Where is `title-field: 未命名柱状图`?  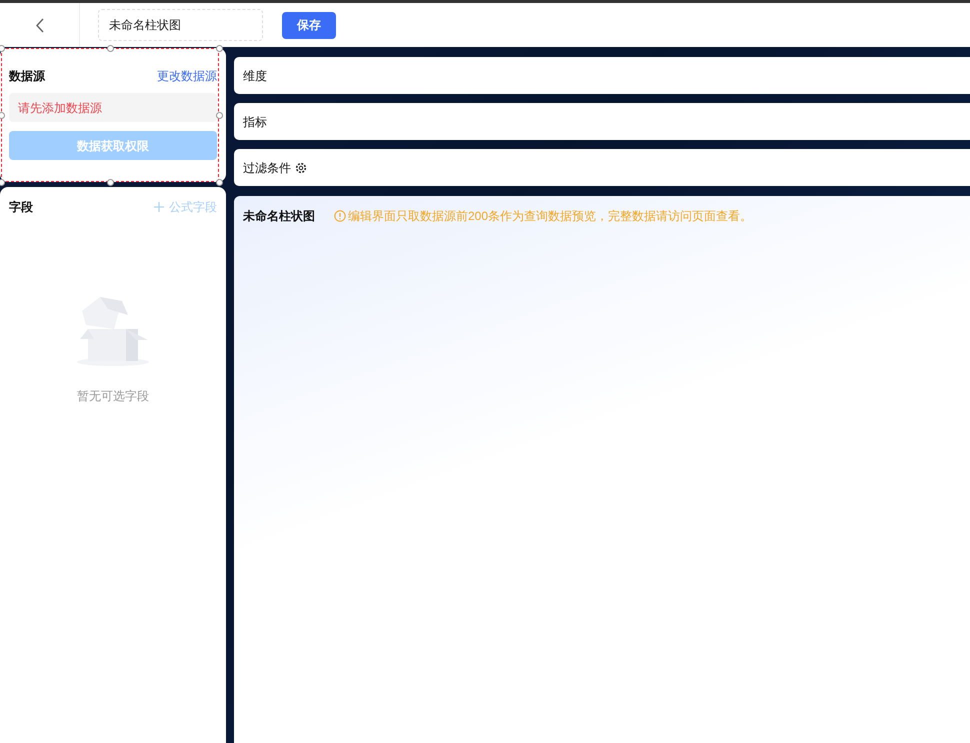
title-field: 未命名柱状图 is located at coordinates (180, 25).